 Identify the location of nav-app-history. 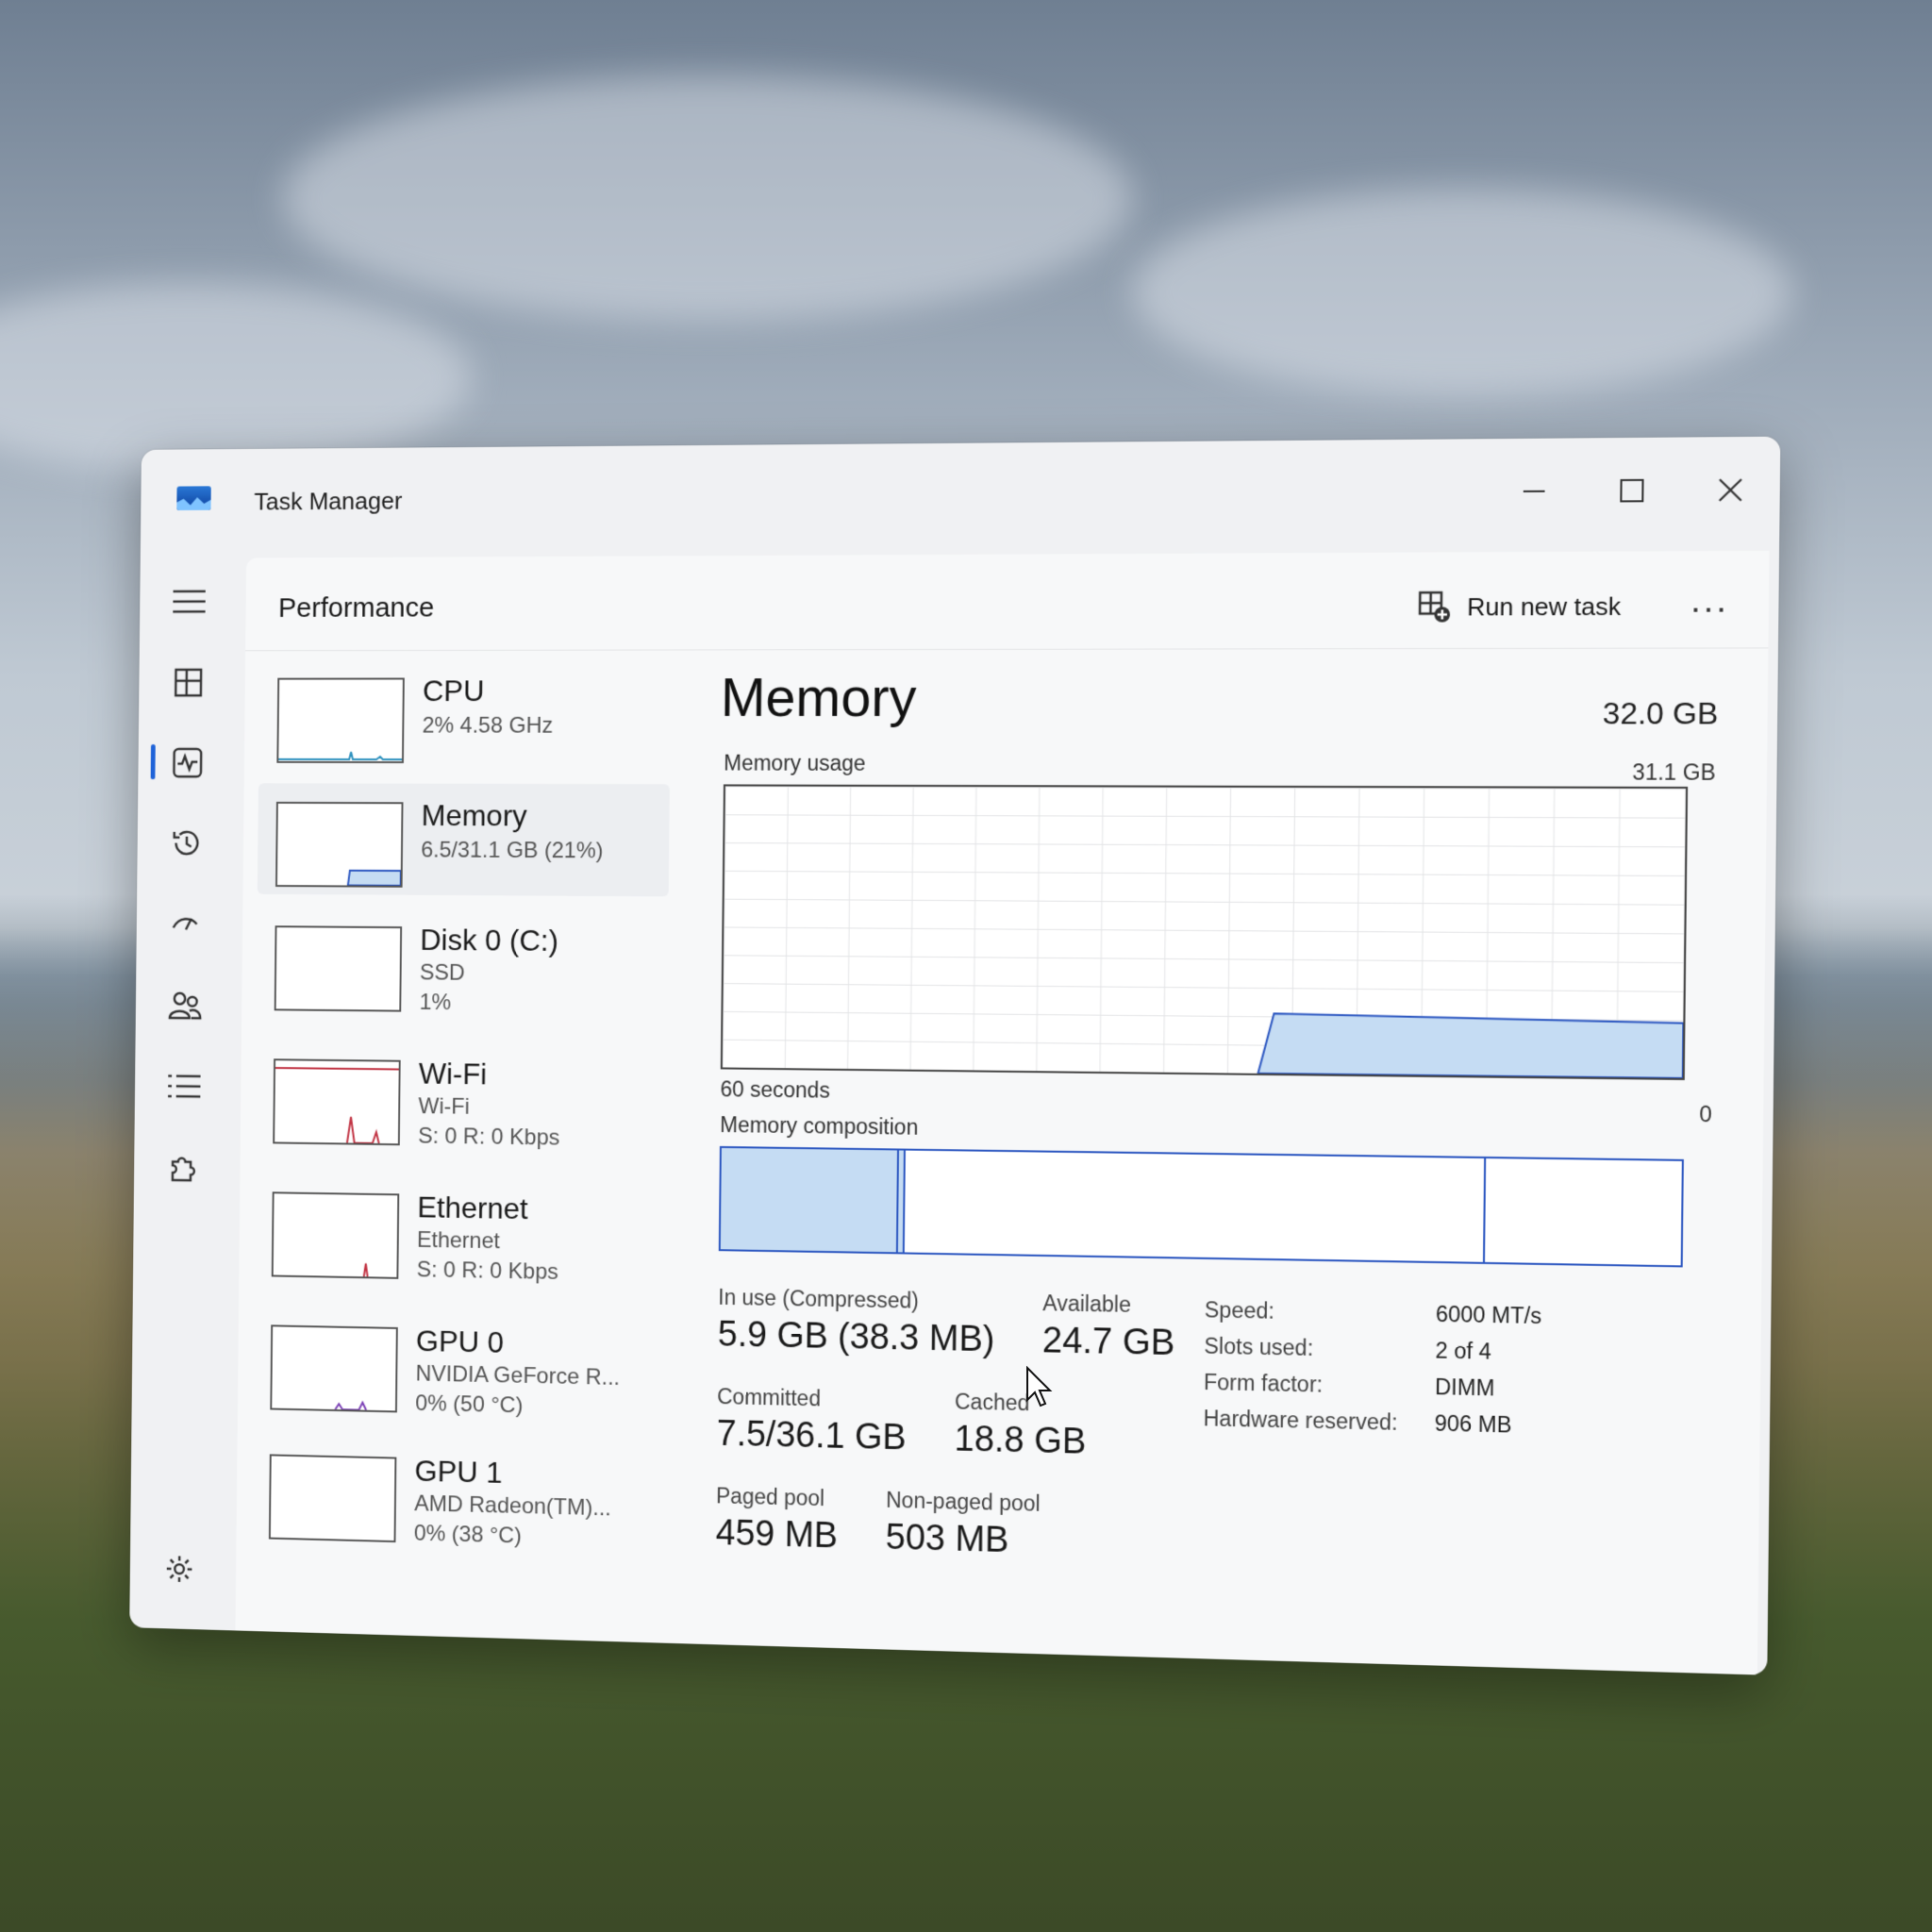
(186, 843).